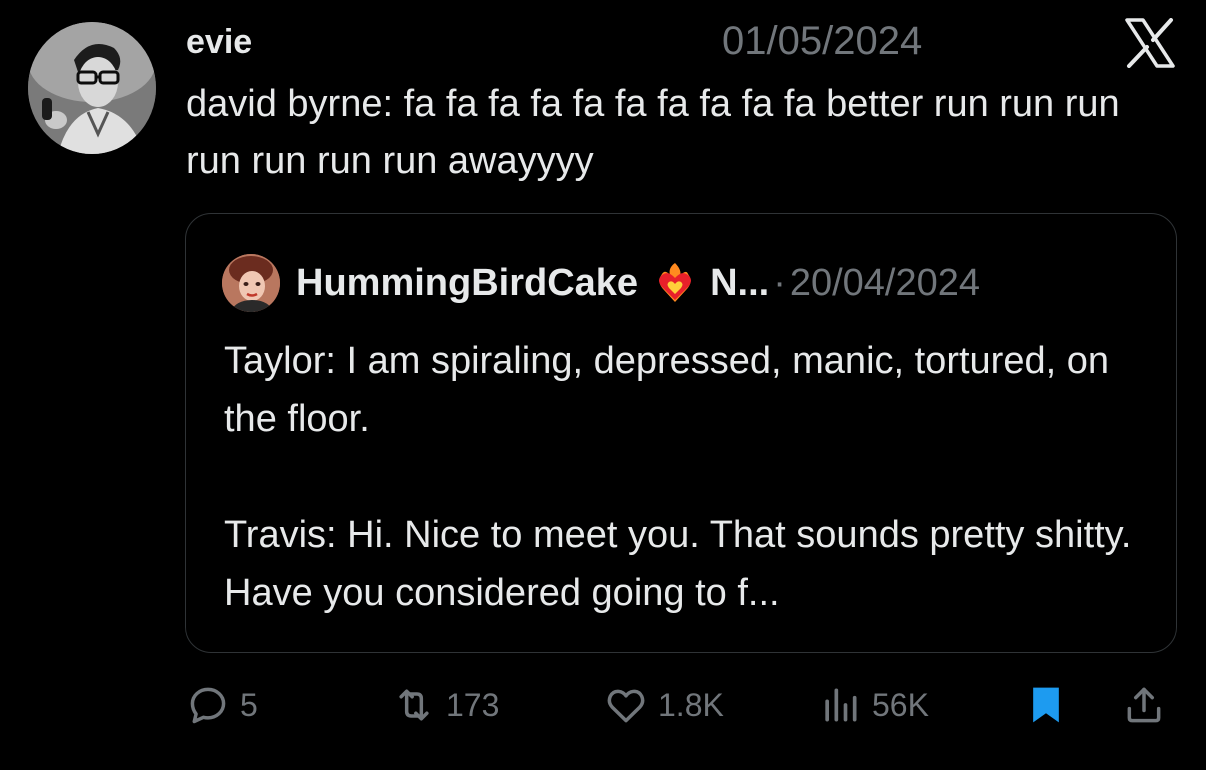  What do you see at coordinates (249, 704) in the screenshot?
I see `reply-count: 5` at bounding box center [249, 704].